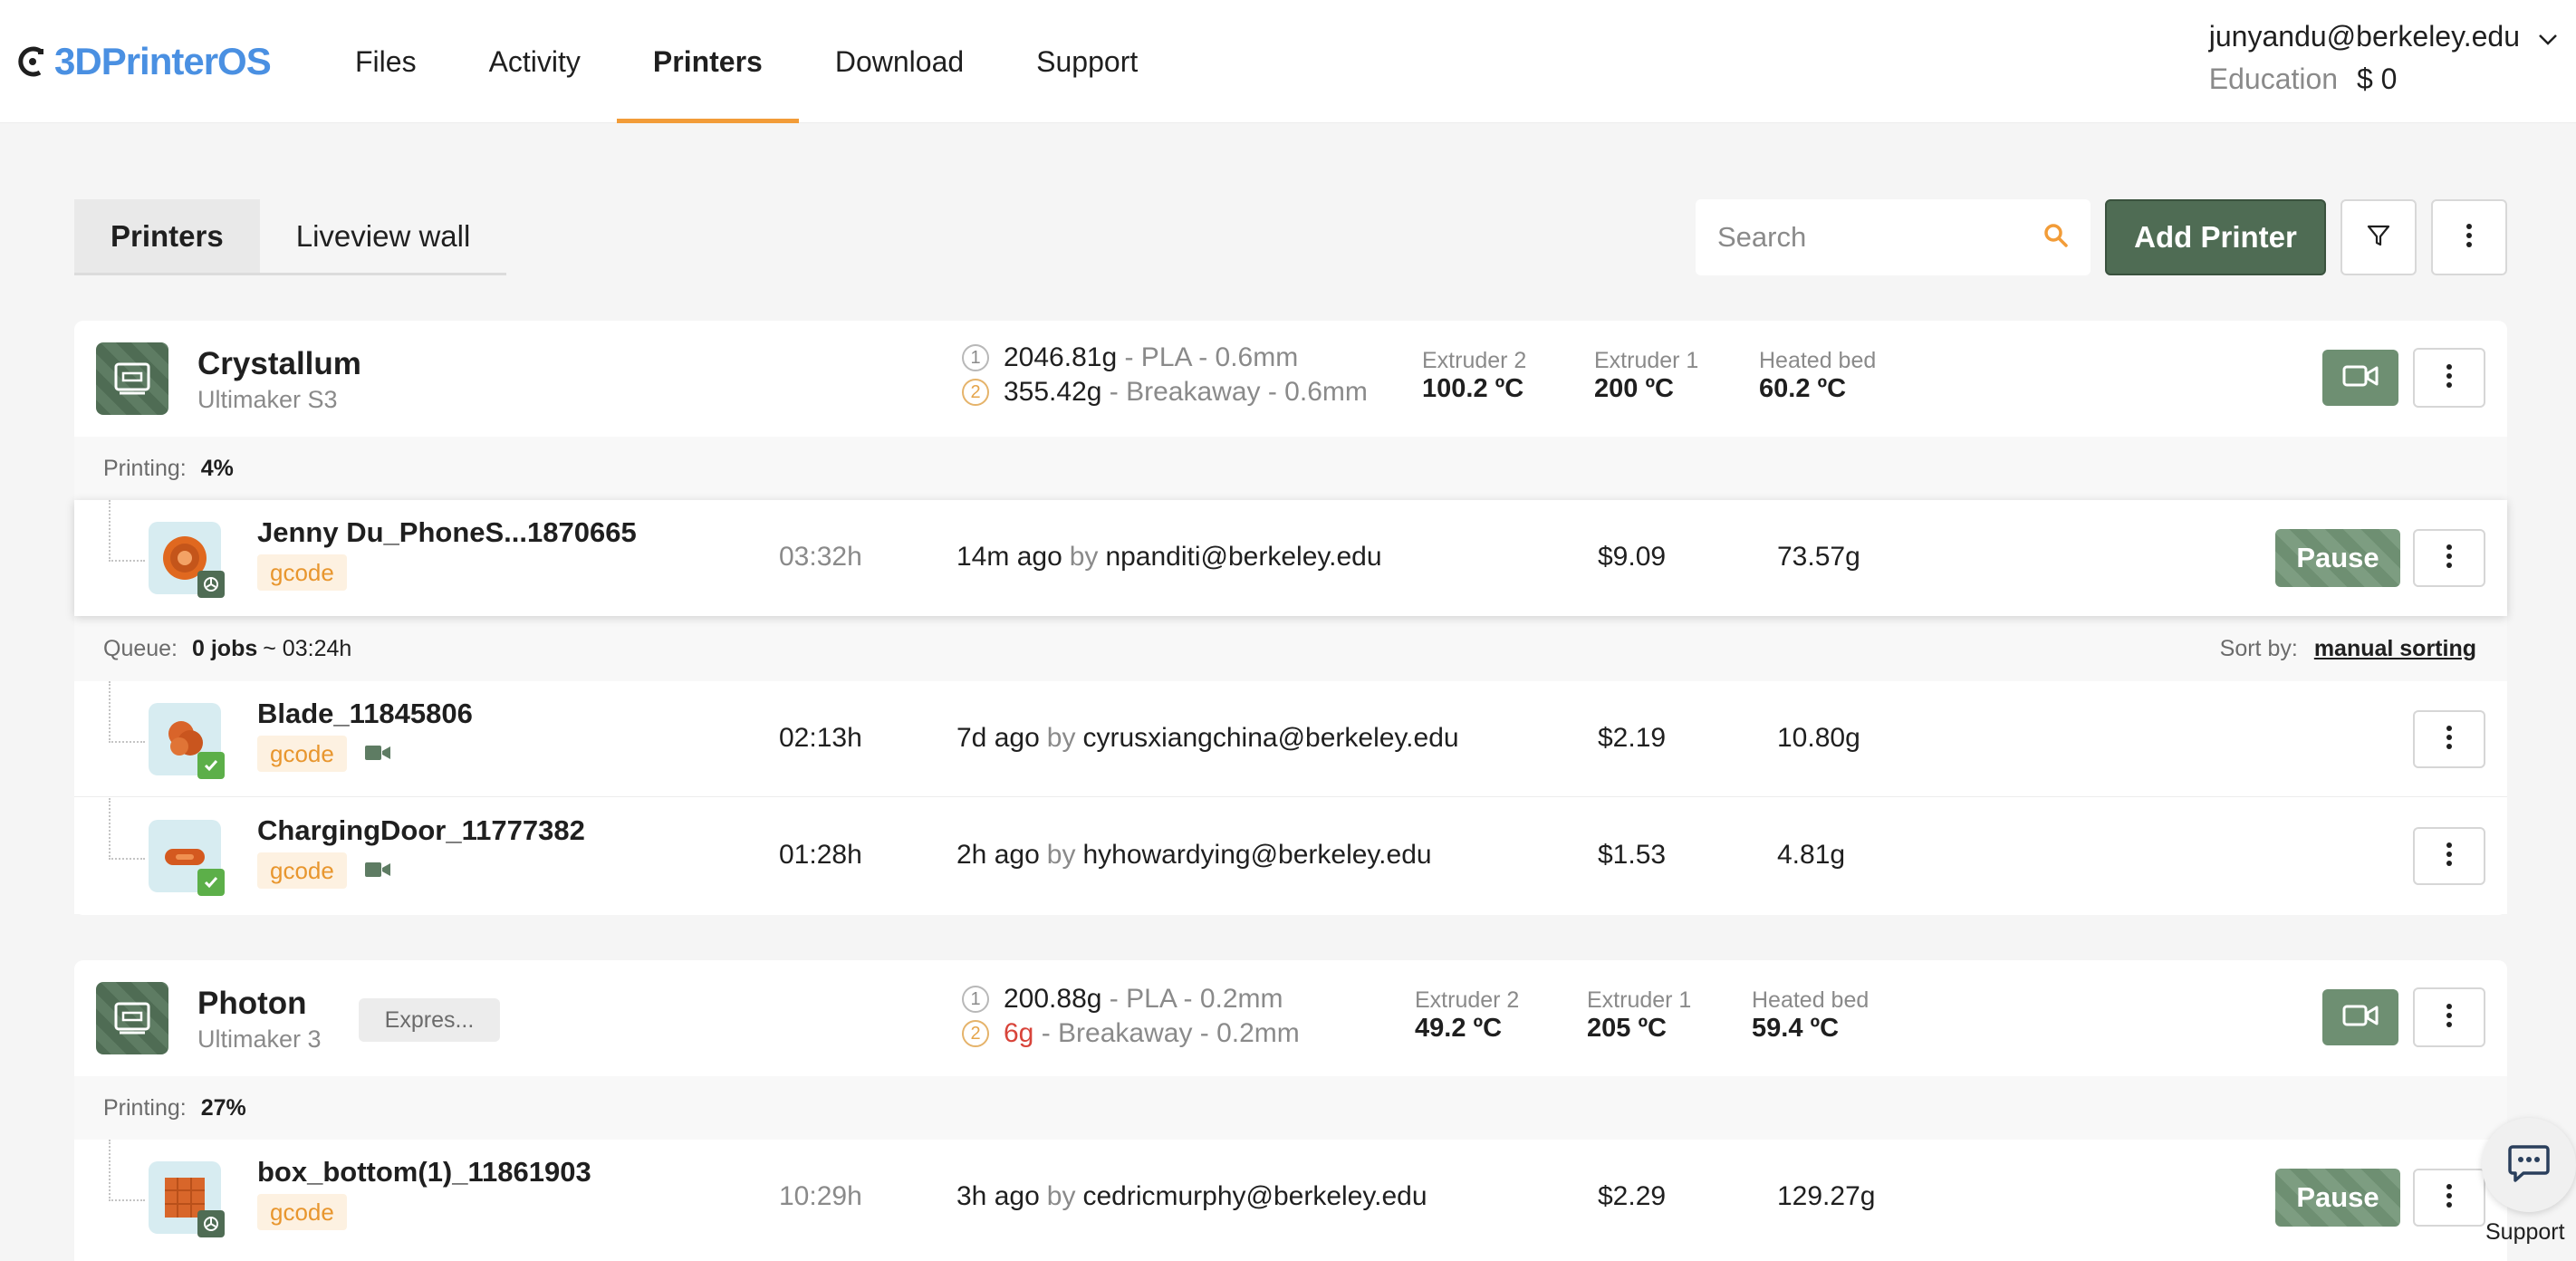  I want to click on job-weight: 73.57g, so click(1818, 557).